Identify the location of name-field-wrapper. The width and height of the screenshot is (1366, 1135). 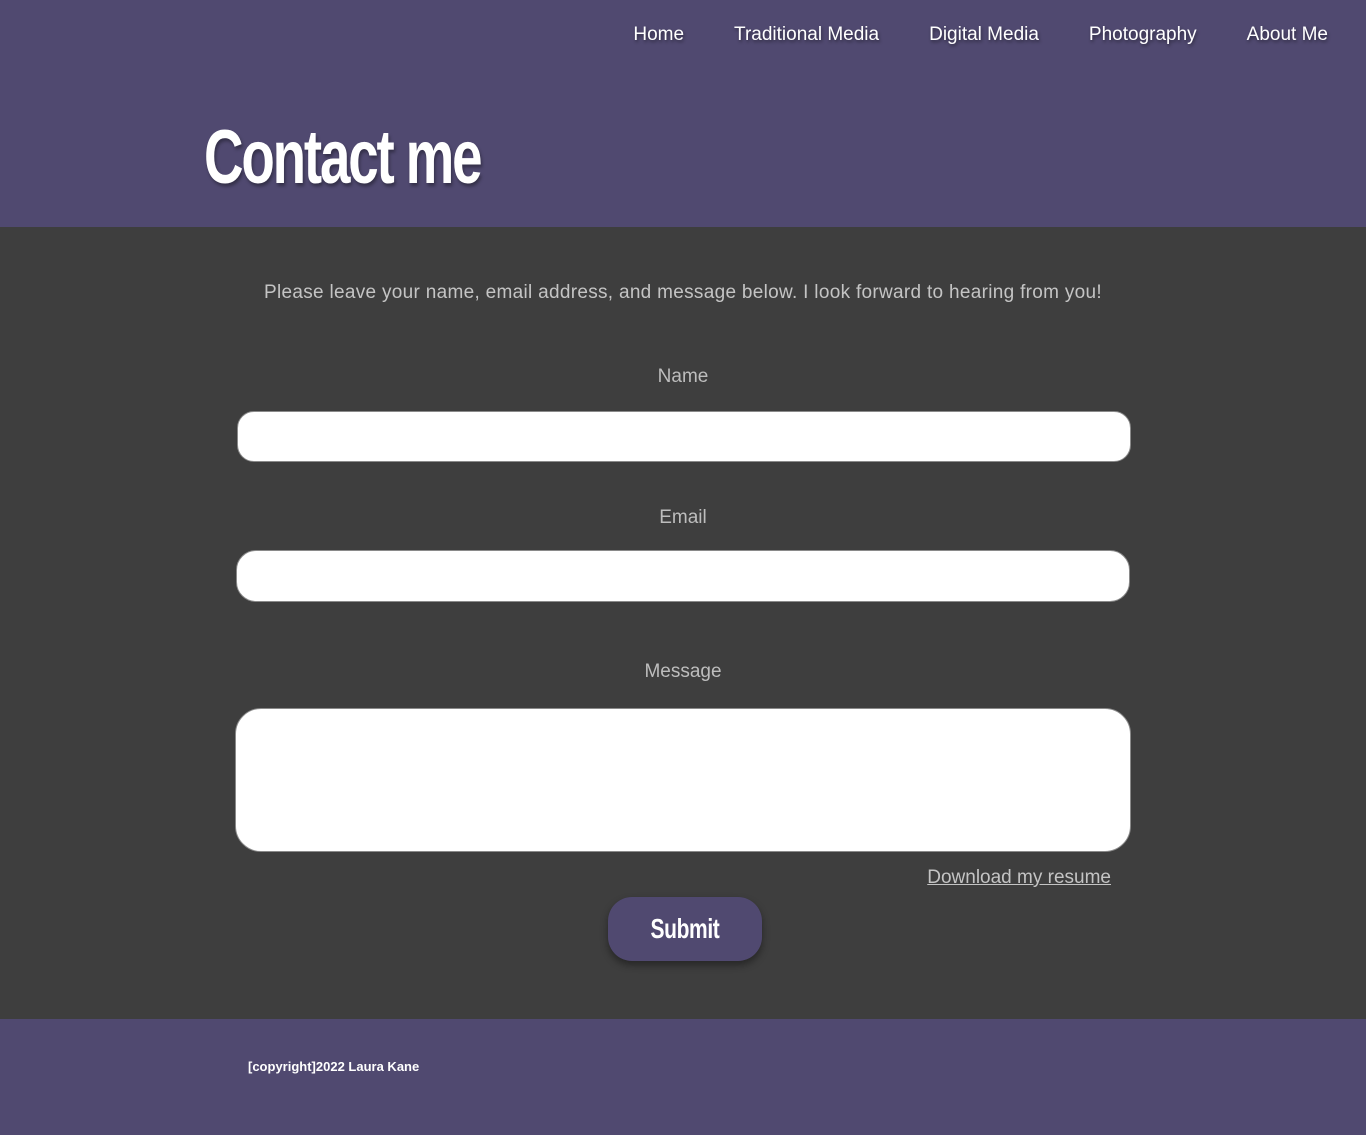
(684, 436).